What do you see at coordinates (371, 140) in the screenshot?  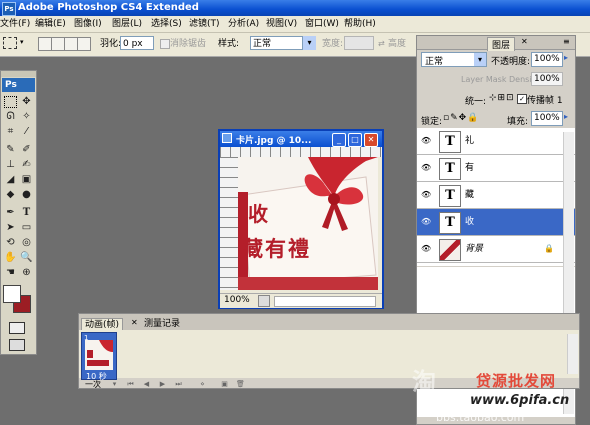 I see `close-button: ✕` at bounding box center [371, 140].